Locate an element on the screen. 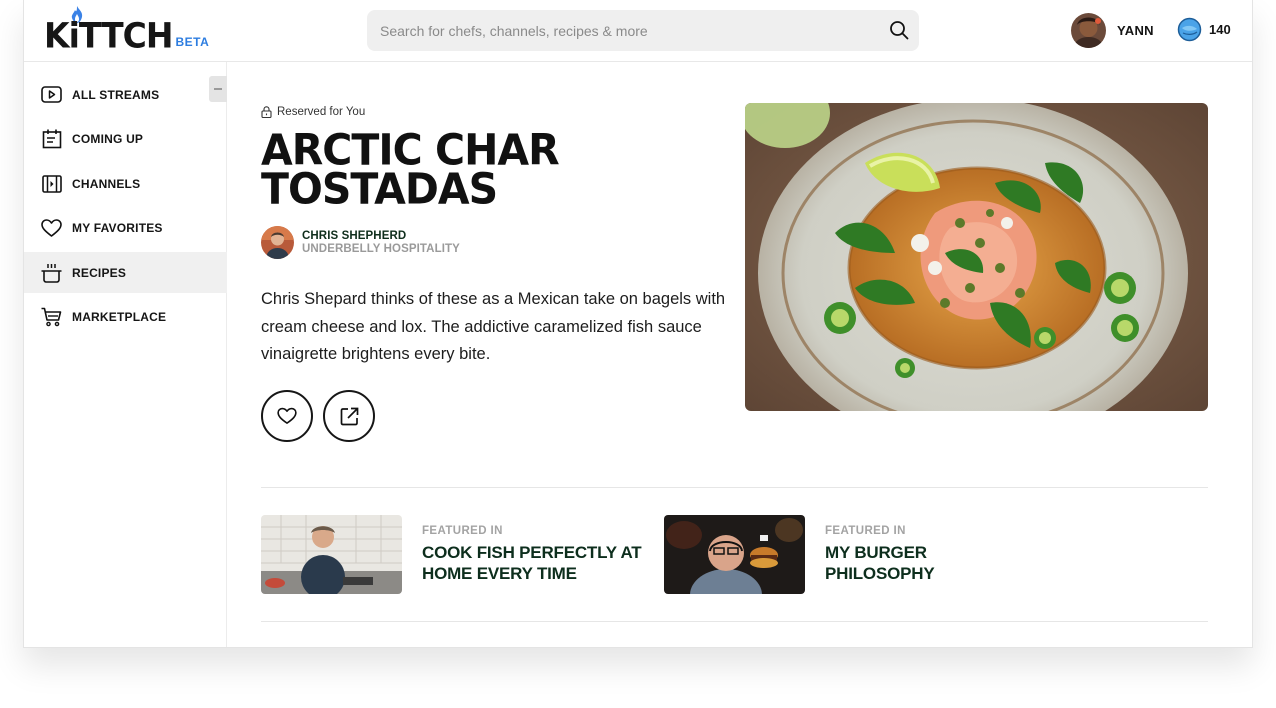 The width and height of the screenshot is (1276, 708). sidebar-item-all-streams: ALL STREAMS is located at coordinates (125, 94).